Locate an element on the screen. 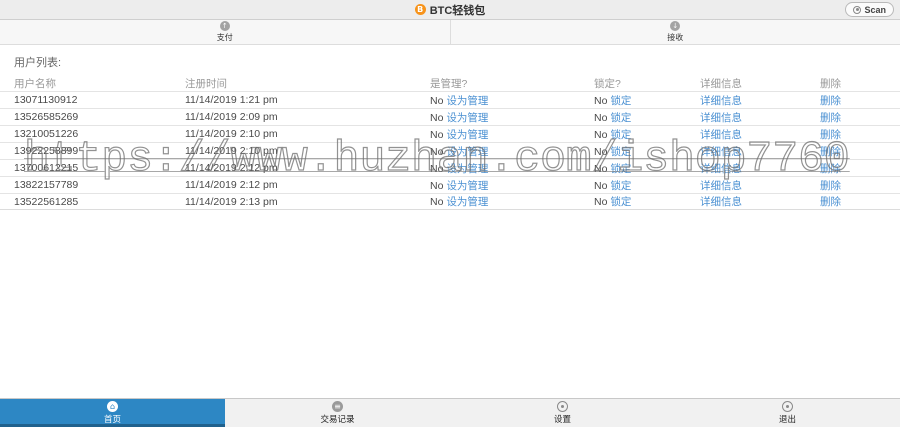  username-cell: 13210051226 is located at coordinates (46, 134).